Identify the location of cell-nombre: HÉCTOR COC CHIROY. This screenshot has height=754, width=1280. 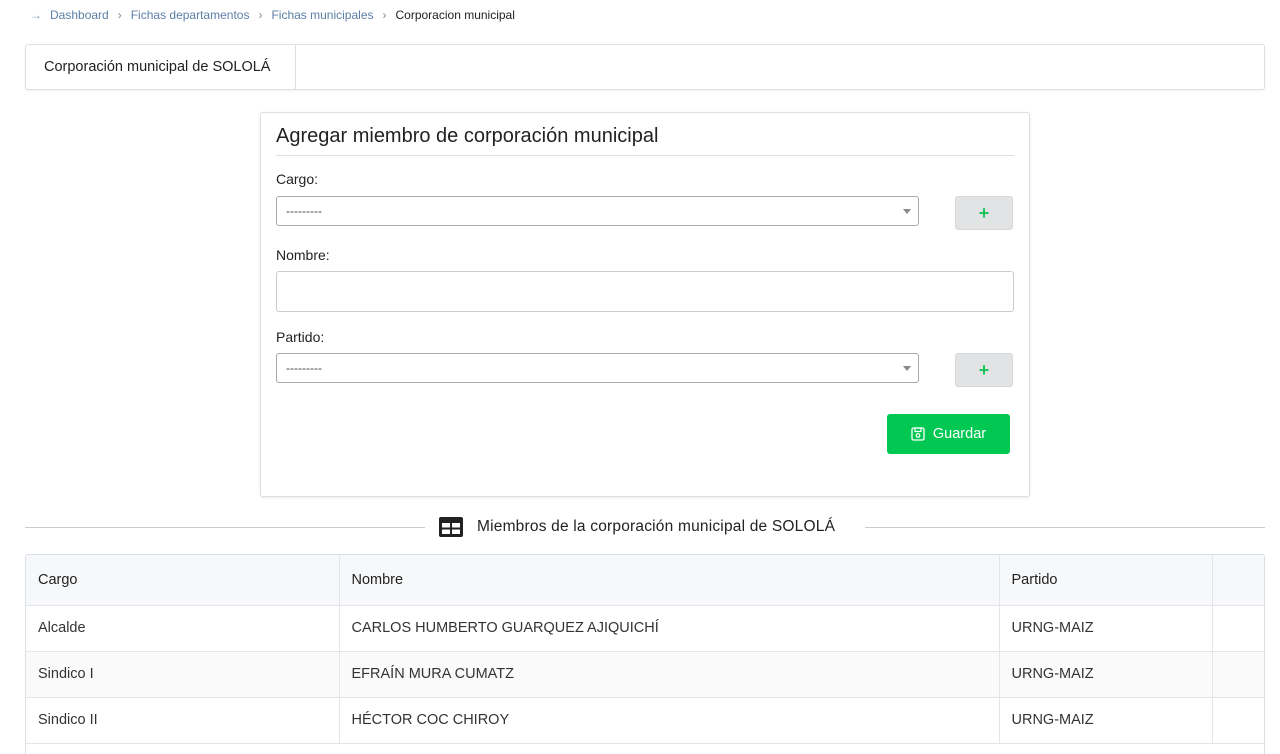
(669, 720).